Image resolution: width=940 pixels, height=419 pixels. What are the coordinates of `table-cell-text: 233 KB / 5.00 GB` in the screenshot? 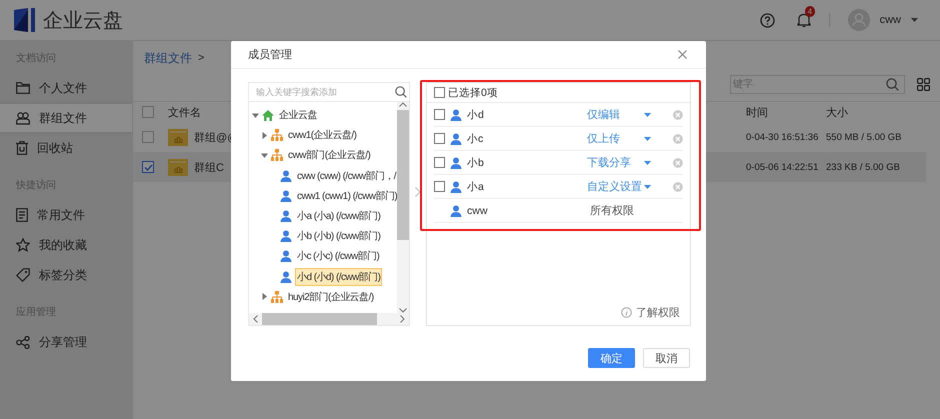 It's located at (863, 167).